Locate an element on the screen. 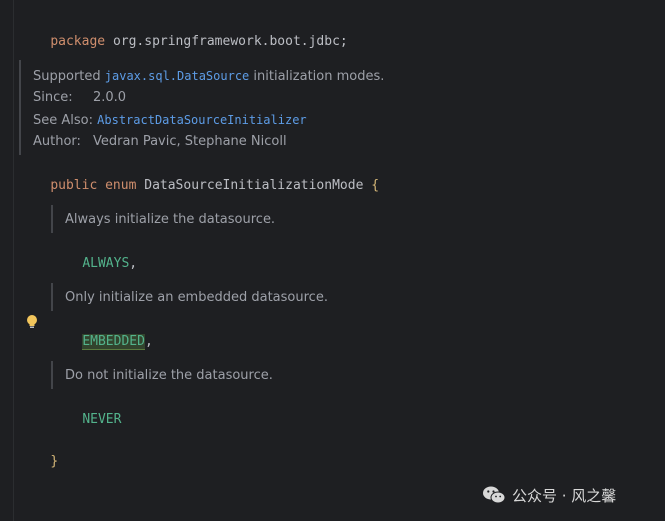 Image resolution: width=665 pixels, height=521 pixels. class-doc-author-label: Author: is located at coordinates (57, 141).